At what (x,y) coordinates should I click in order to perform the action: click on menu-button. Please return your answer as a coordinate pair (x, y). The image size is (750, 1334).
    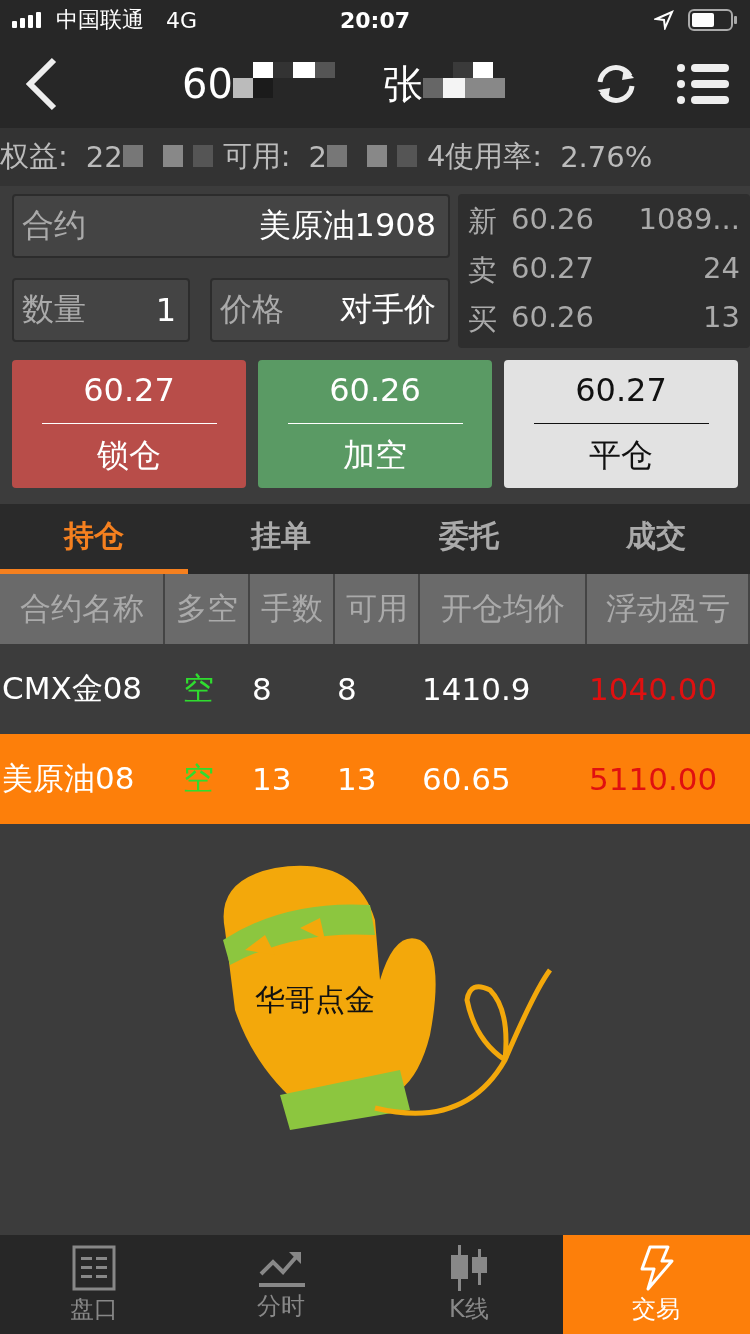
    Looking at the image, I should click on (703, 84).